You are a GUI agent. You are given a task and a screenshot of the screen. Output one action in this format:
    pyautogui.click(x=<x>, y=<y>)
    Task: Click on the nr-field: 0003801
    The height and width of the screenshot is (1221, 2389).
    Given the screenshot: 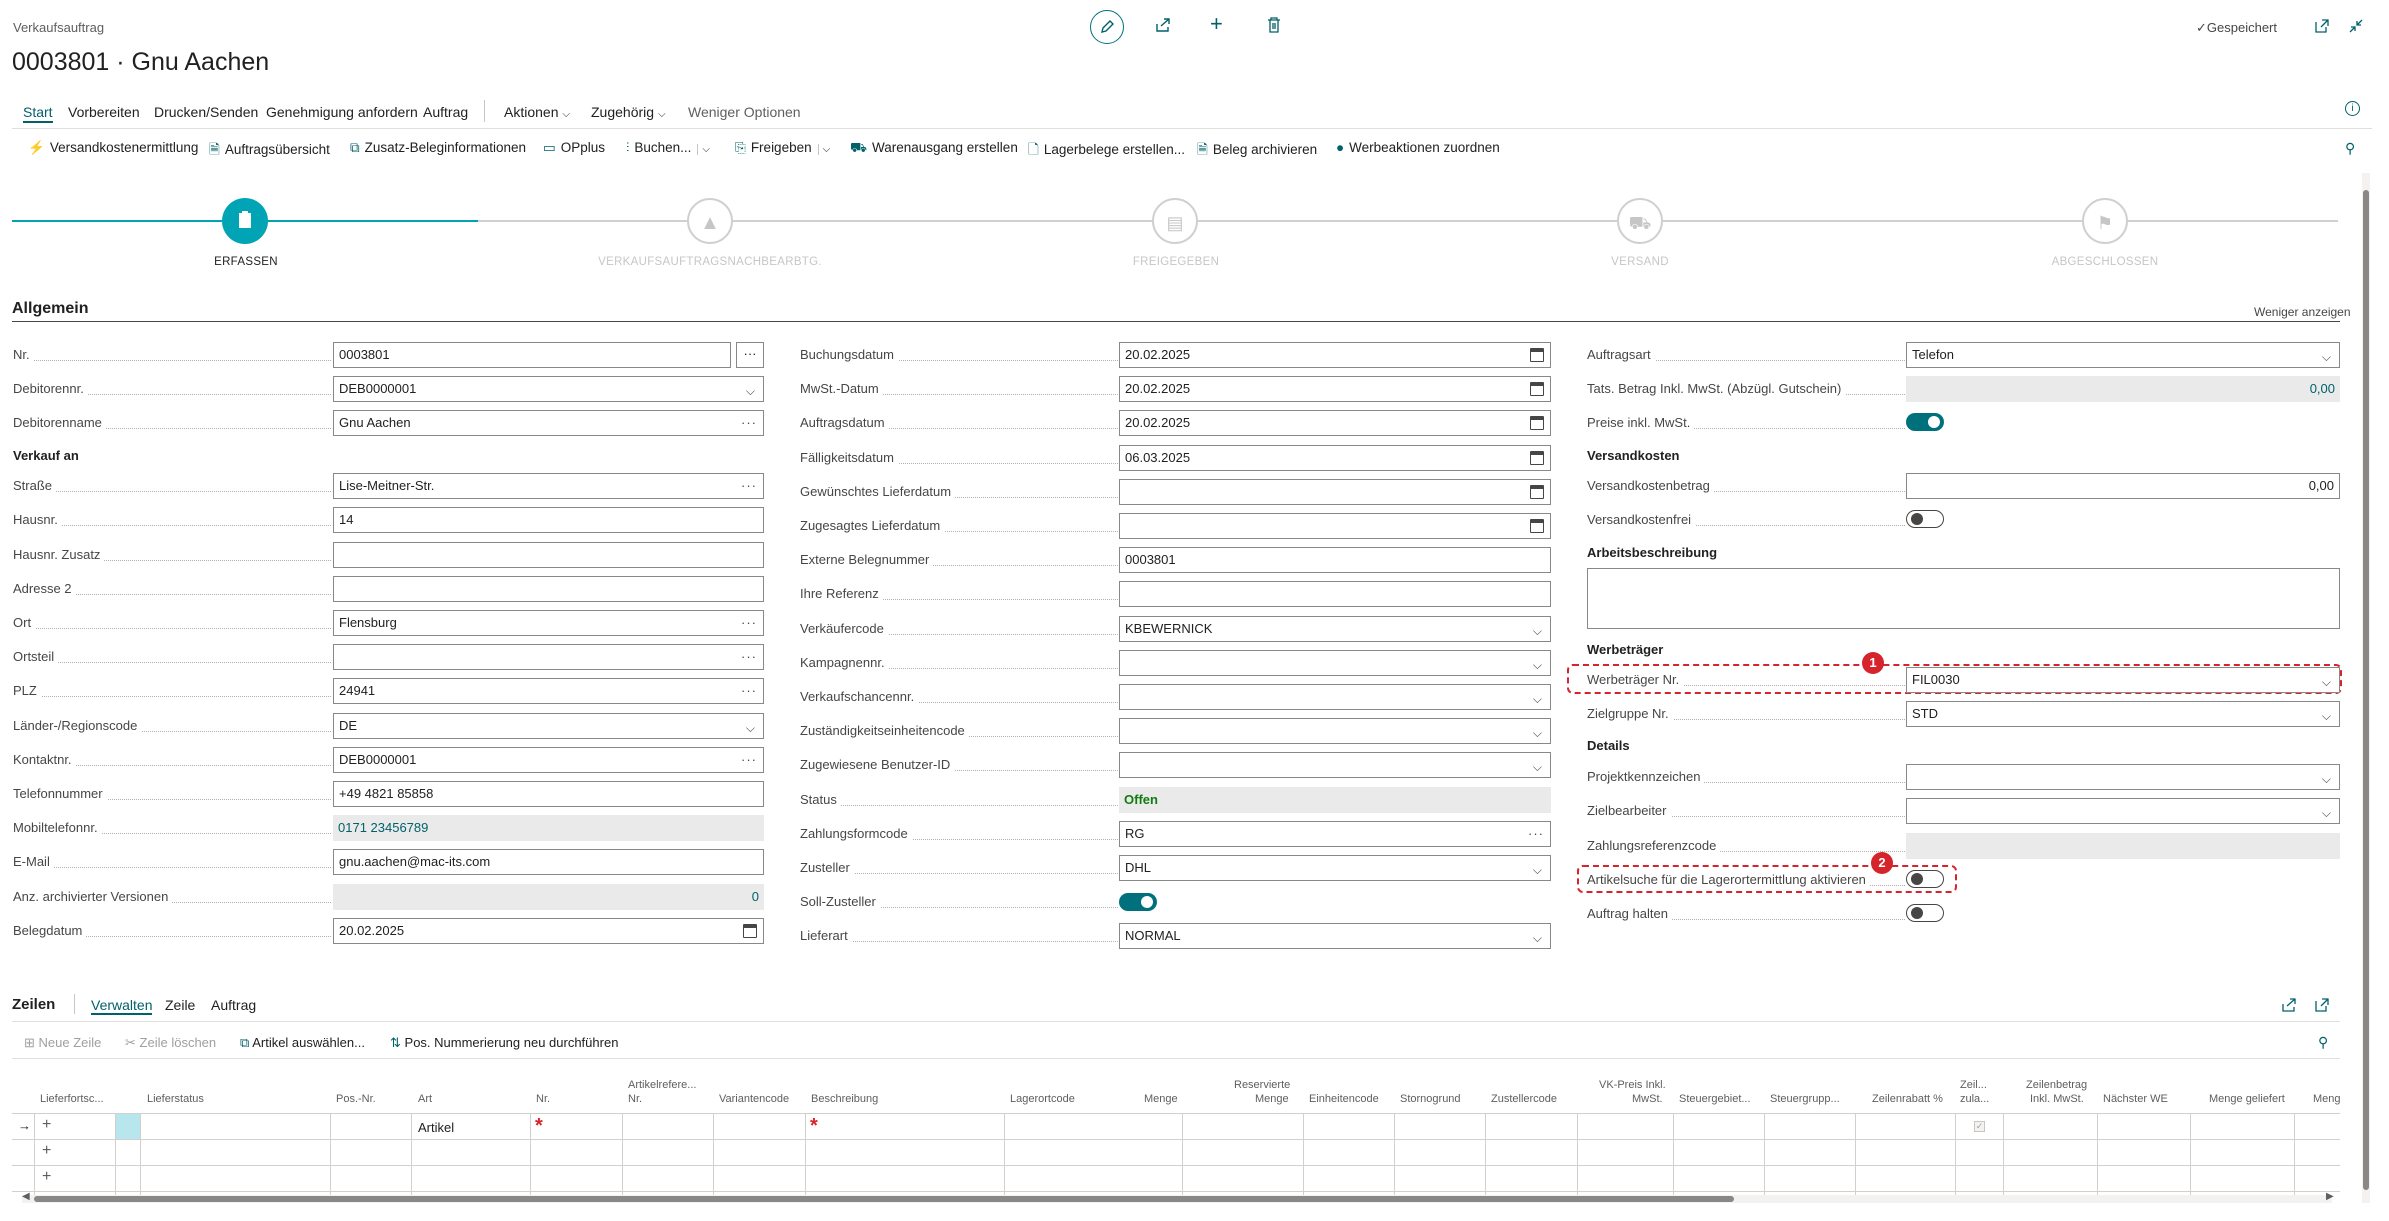 What is the action you would take?
    pyautogui.click(x=532, y=355)
    